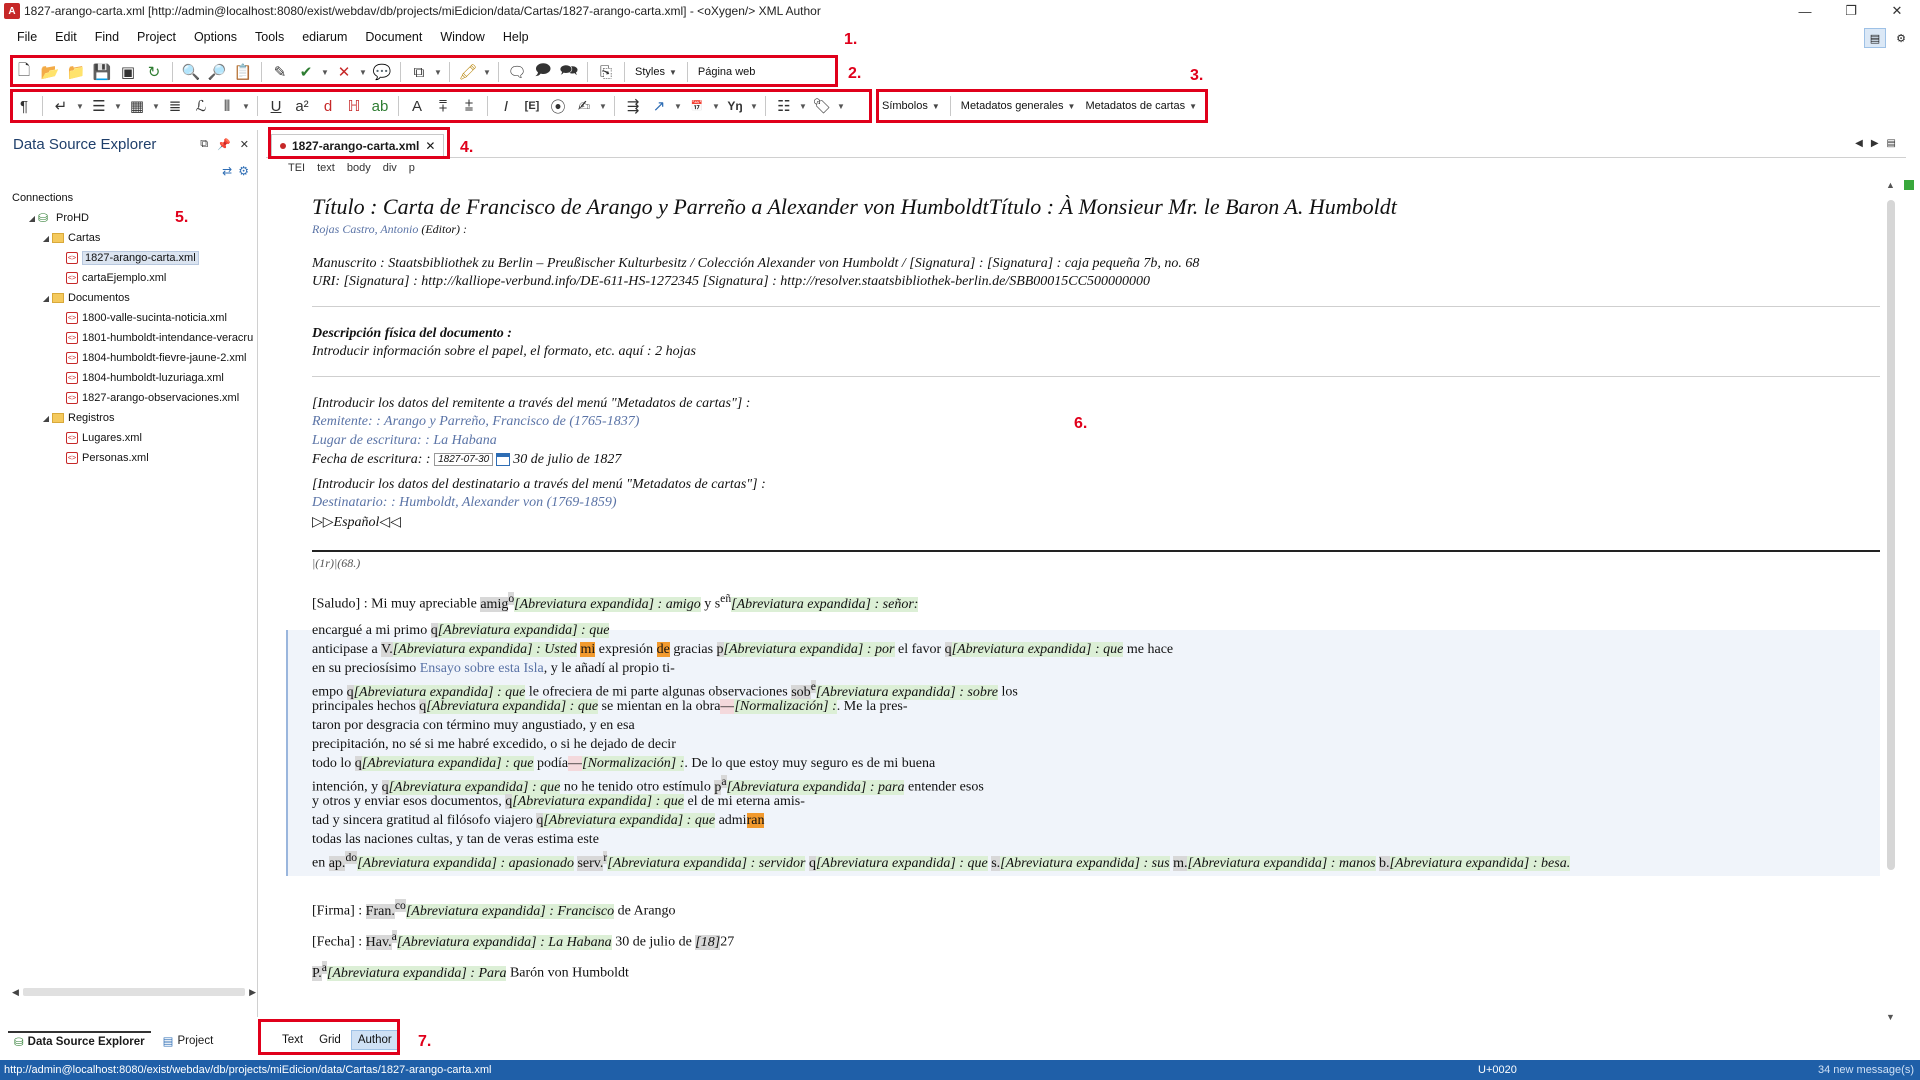  Describe the element at coordinates (76, 72) in the screenshot. I see `open-url-icon: 📁` at that location.